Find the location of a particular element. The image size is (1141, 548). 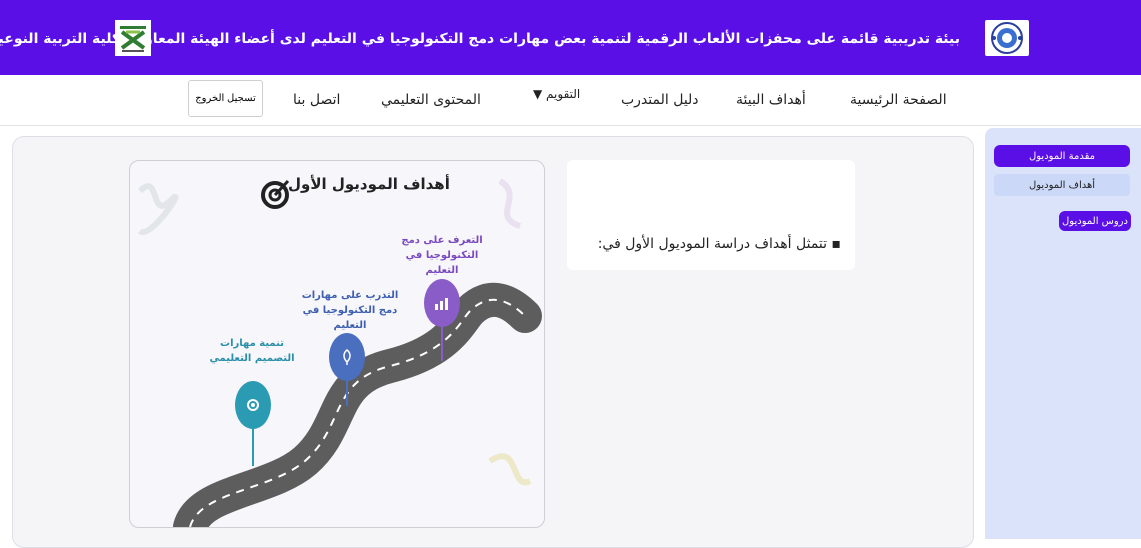

goal-2-badge is located at coordinates (347, 357).